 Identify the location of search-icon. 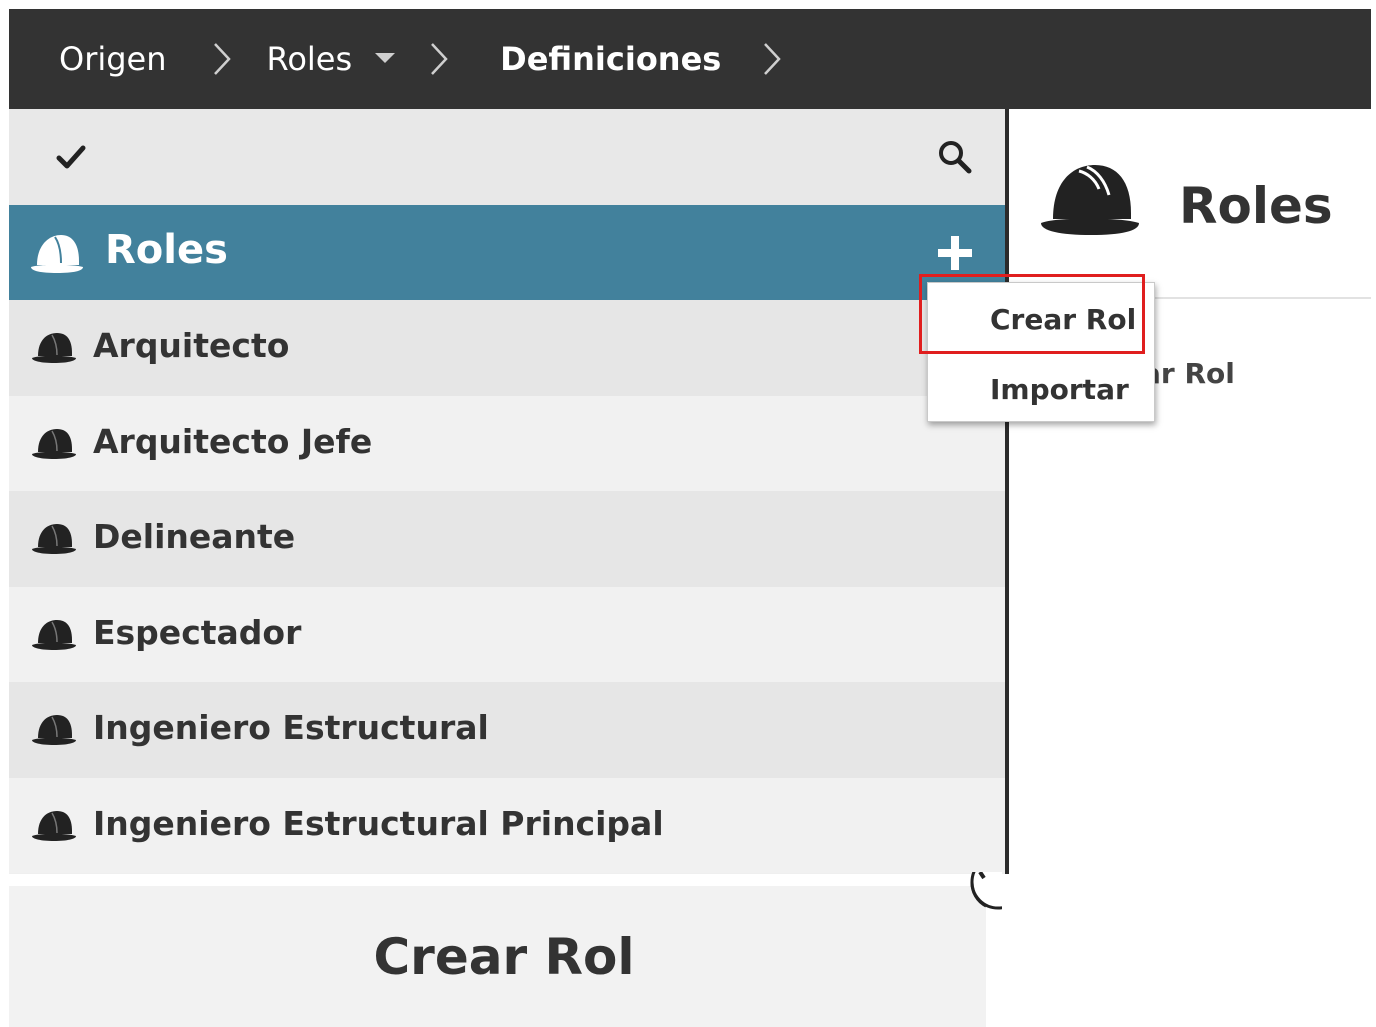
(955, 157).